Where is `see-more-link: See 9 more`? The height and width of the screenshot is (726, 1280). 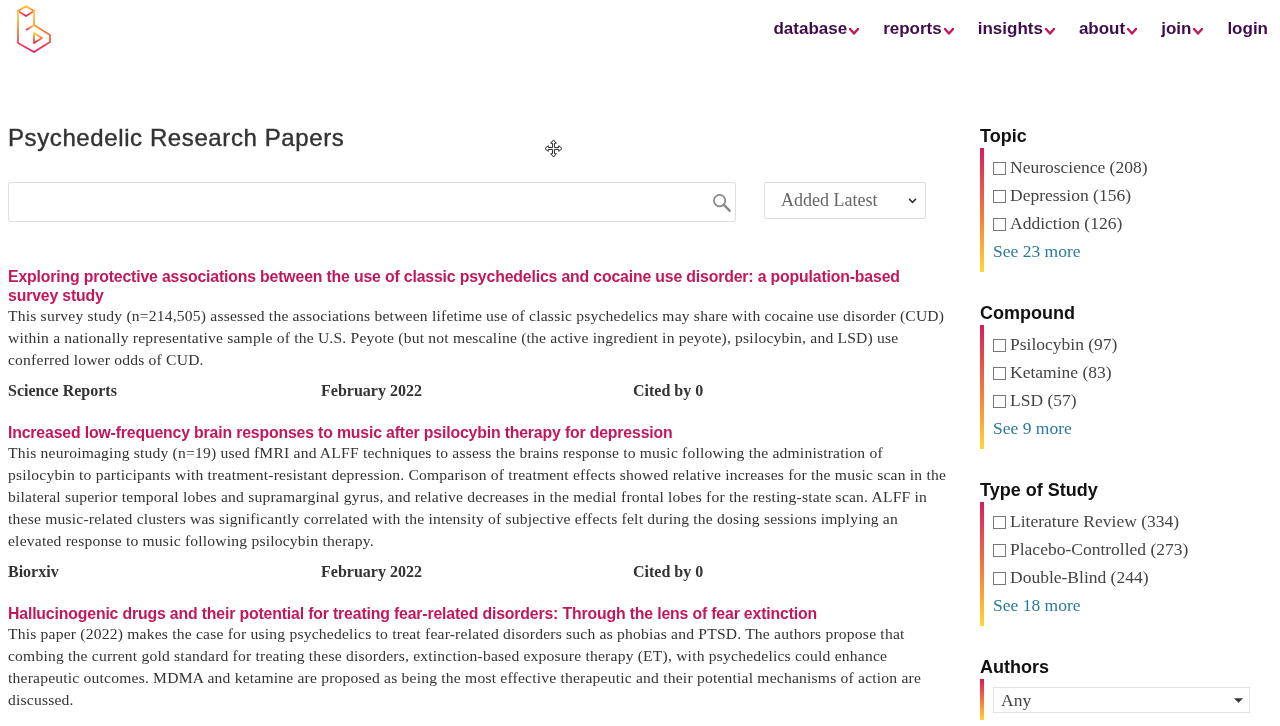
see-more-link: See 9 more is located at coordinates (1032, 428).